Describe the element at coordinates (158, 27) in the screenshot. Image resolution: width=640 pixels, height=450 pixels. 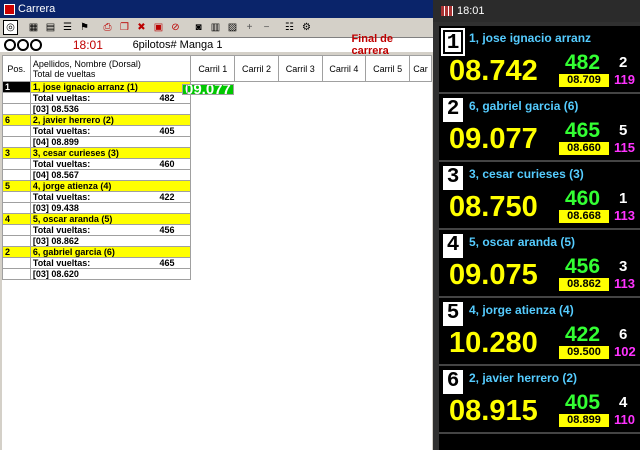
I see `open-icon: ▣` at that location.